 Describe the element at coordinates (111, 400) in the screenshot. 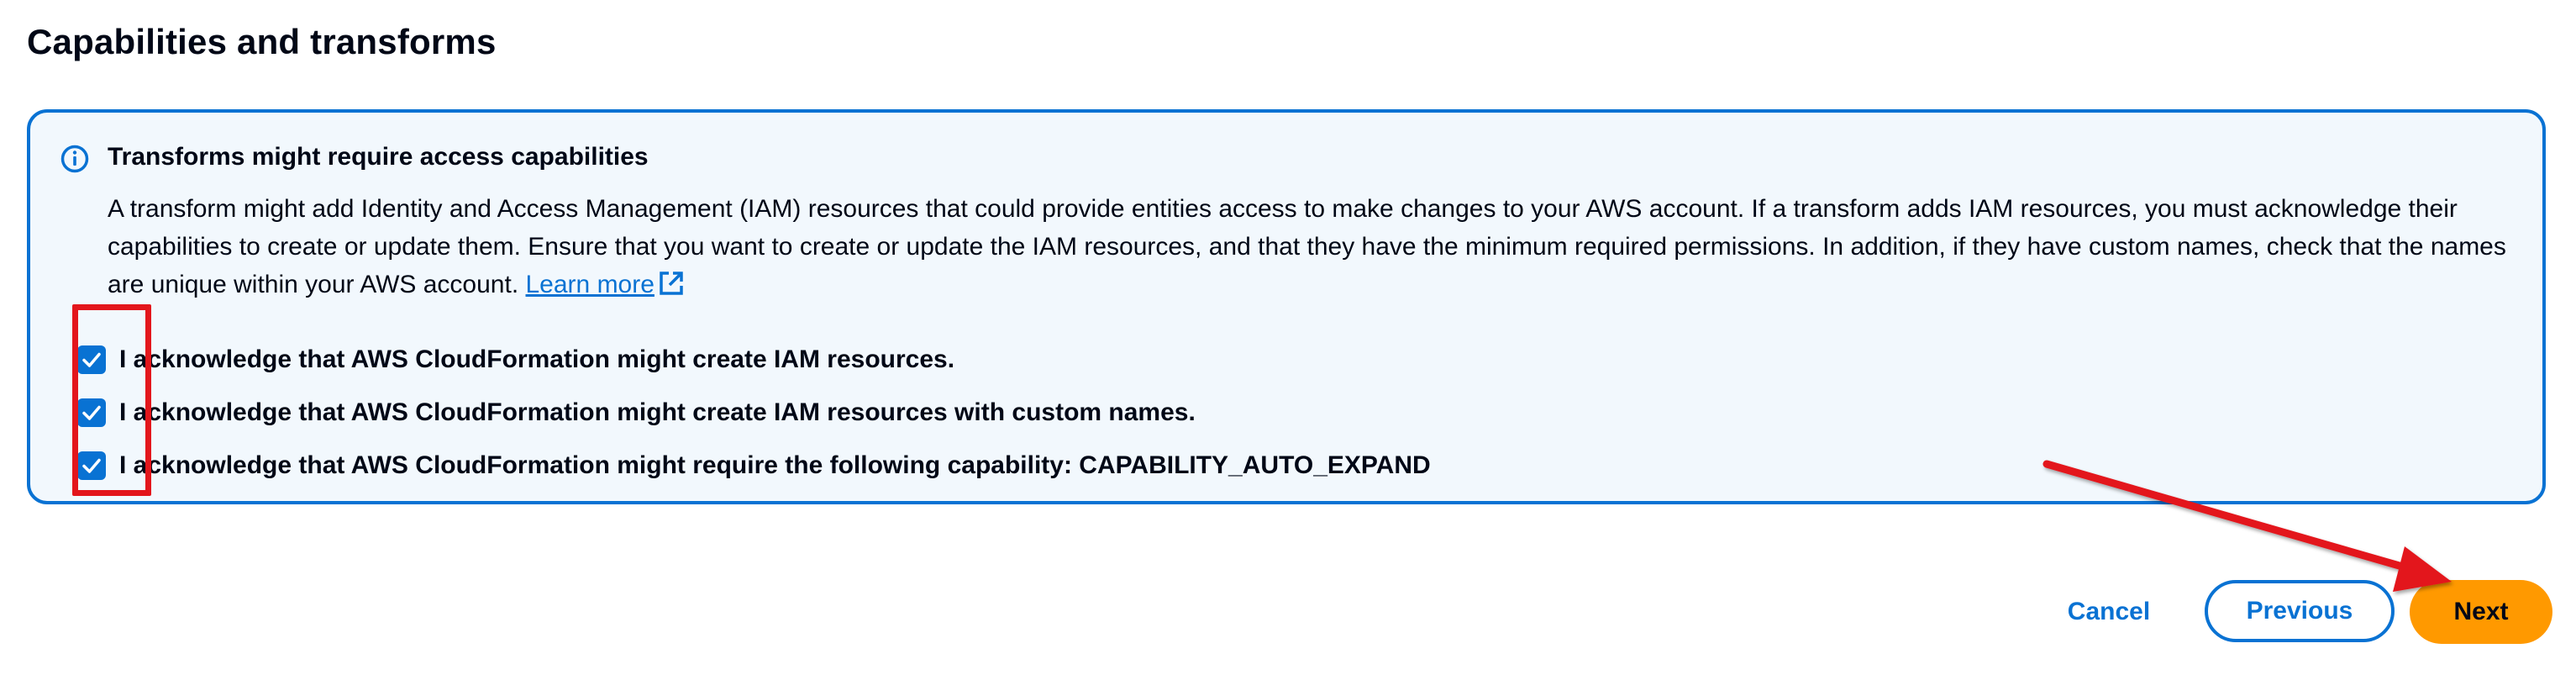

I see `checkbox-highlight-annotation` at that location.